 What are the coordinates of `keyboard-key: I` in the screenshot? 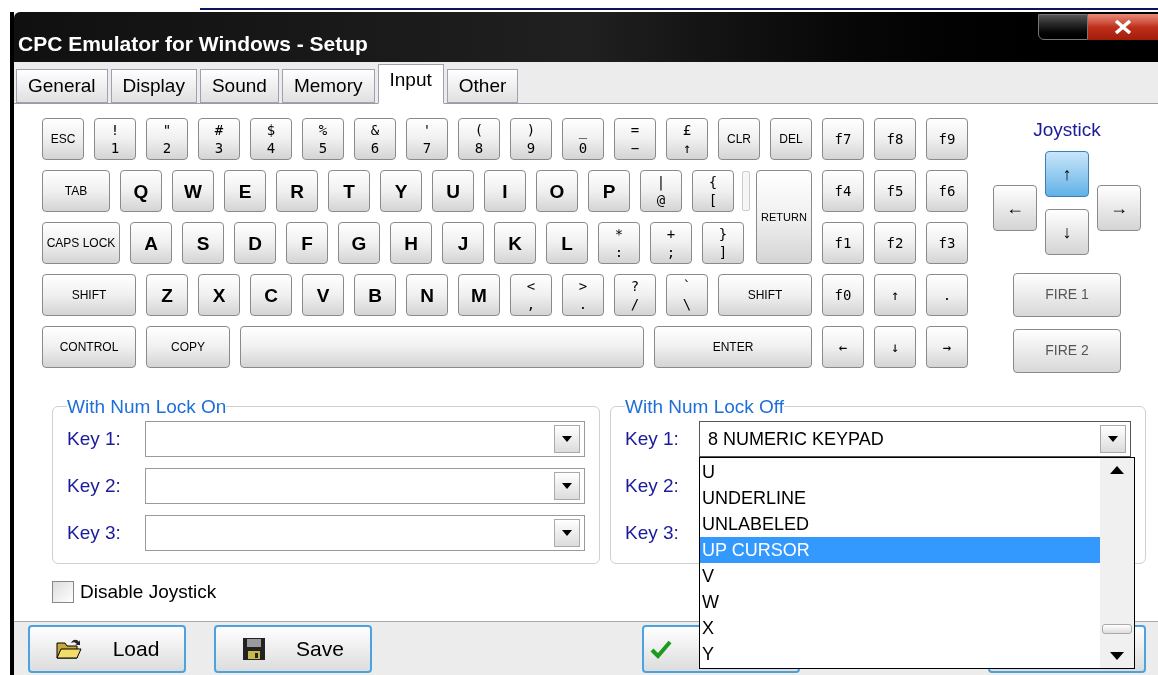 It's located at (505, 191).